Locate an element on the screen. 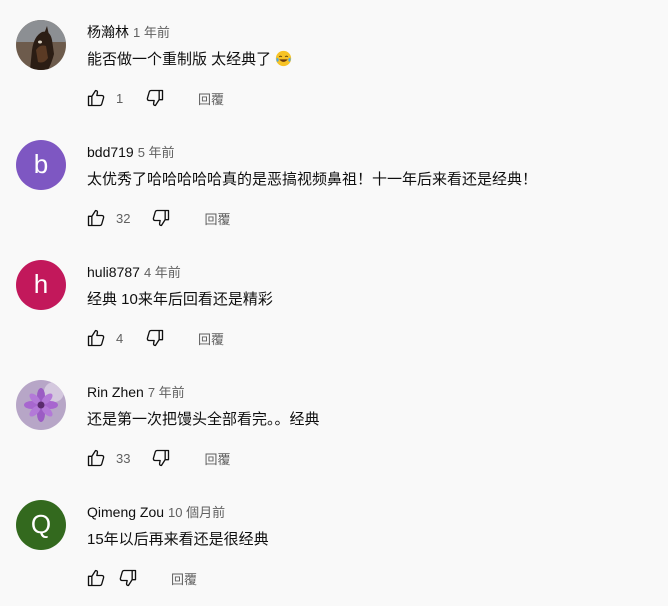 This screenshot has height=606, width=668. comment-body: 15年以后再来看还是很经典 is located at coordinates (178, 539).